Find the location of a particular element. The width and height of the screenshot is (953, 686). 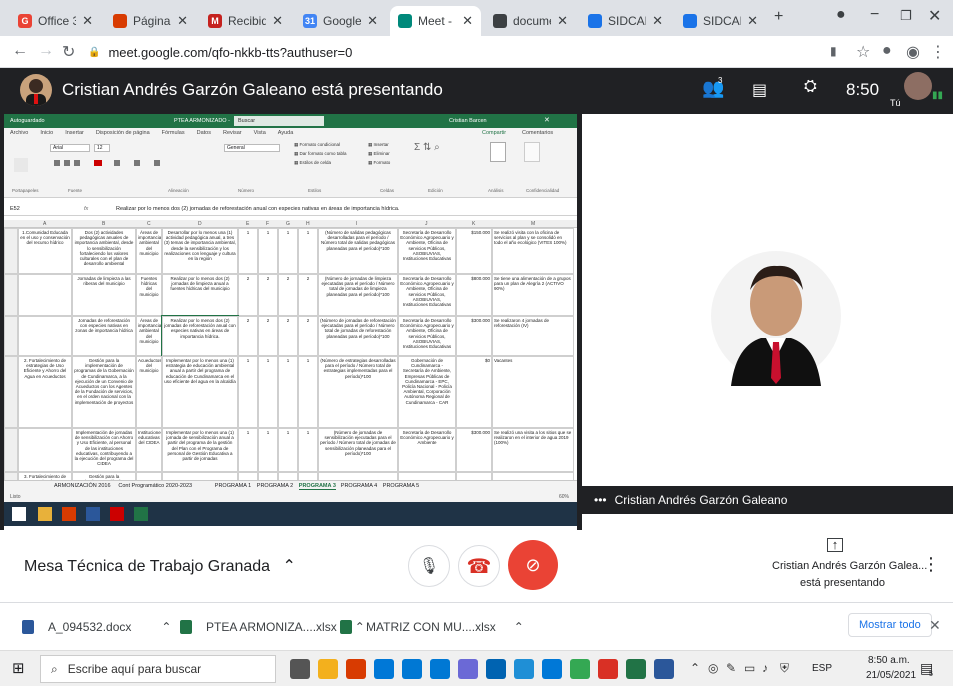

leave-call-button: ☎ is located at coordinates (479, 566).